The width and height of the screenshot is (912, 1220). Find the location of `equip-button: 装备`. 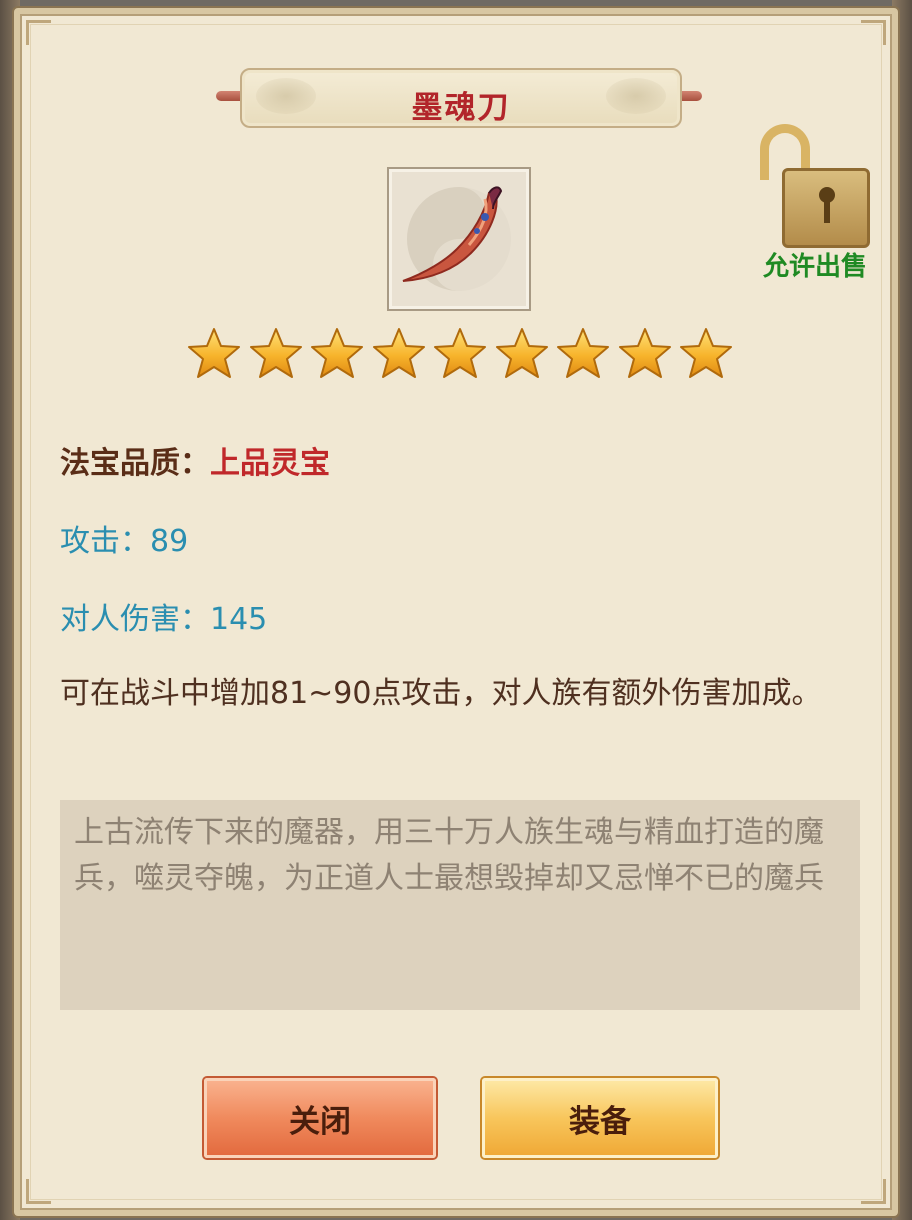

equip-button: 装备 is located at coordinates (600, 1118).